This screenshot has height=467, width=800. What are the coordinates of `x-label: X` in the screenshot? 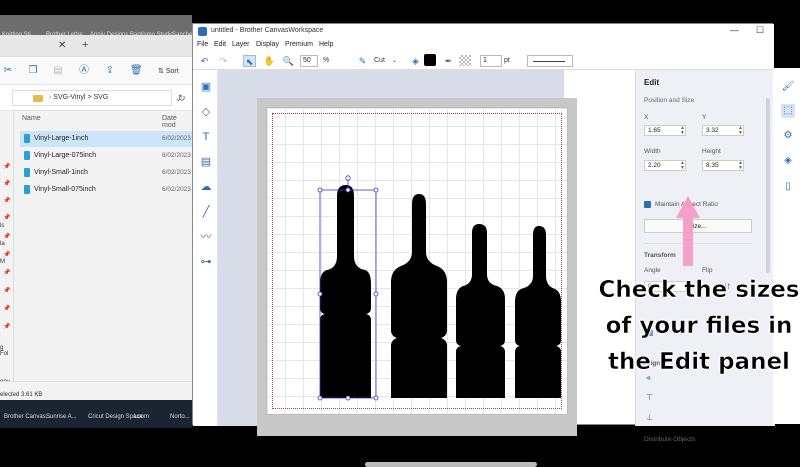 It's located at (646, 117).